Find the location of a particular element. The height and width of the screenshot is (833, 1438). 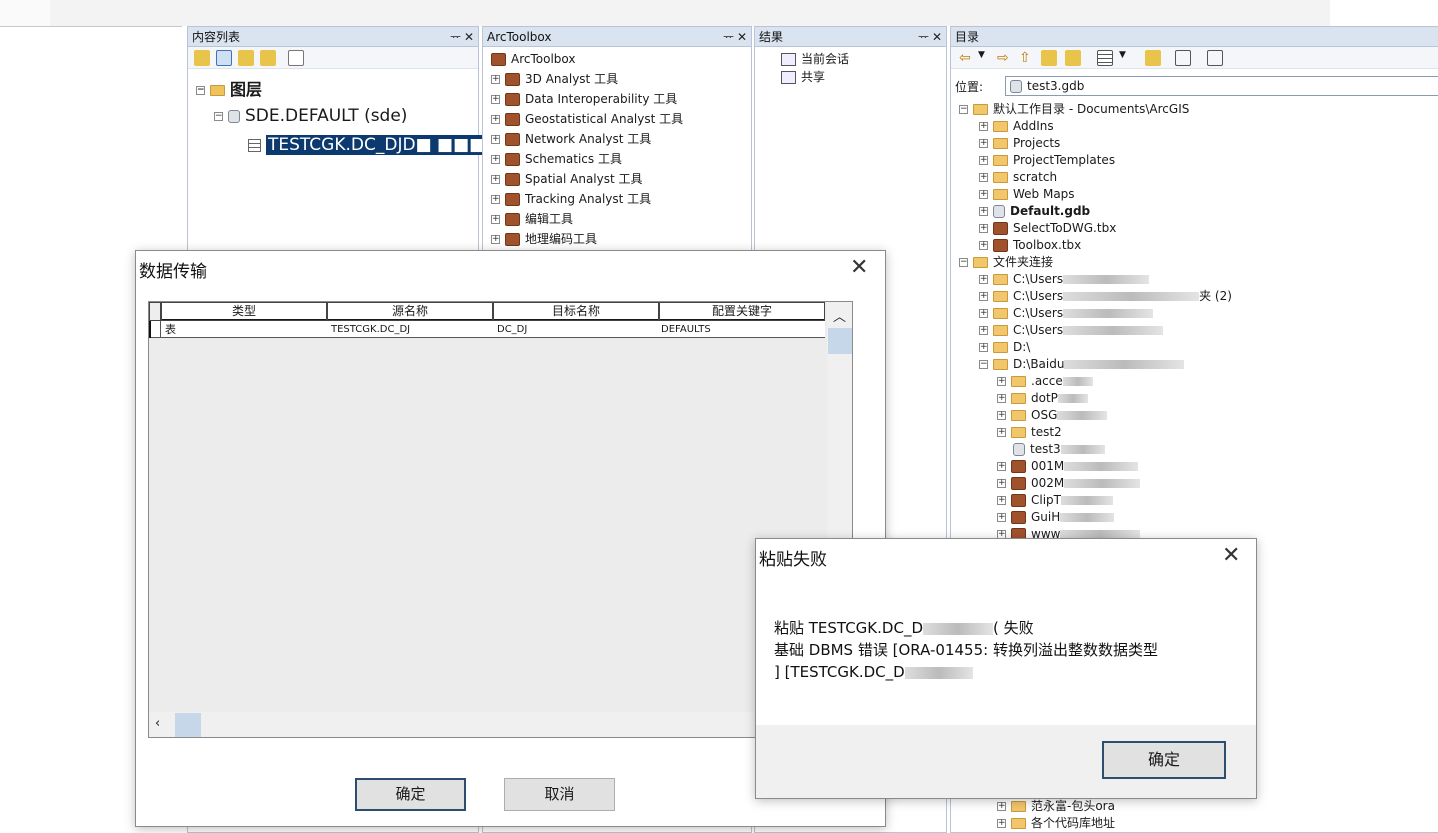

tree-item: + Toolbox.tbx is located at coordinates (1030, 245).